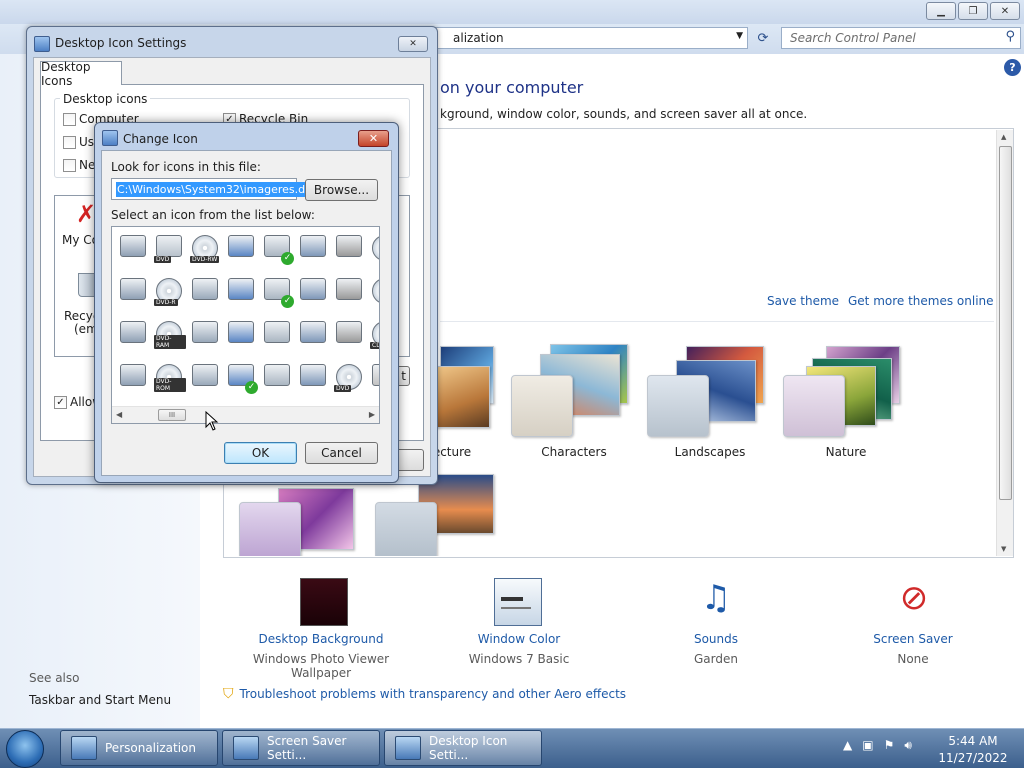 This screenshot has height=768, width=1024. What do you see at coordinates (60, 402) in the screenshot?
I see `allow-themes-checkbox: ✓` at bounding box center [60, 402].